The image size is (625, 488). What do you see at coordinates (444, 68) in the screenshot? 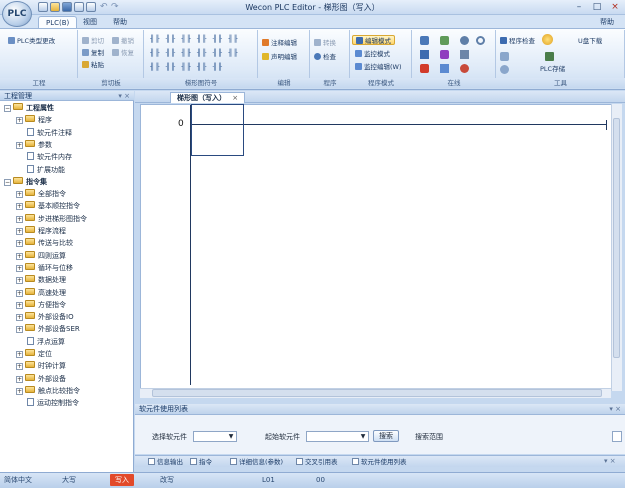
I see `monitor-start-icon` at bounding box center [444, 68].